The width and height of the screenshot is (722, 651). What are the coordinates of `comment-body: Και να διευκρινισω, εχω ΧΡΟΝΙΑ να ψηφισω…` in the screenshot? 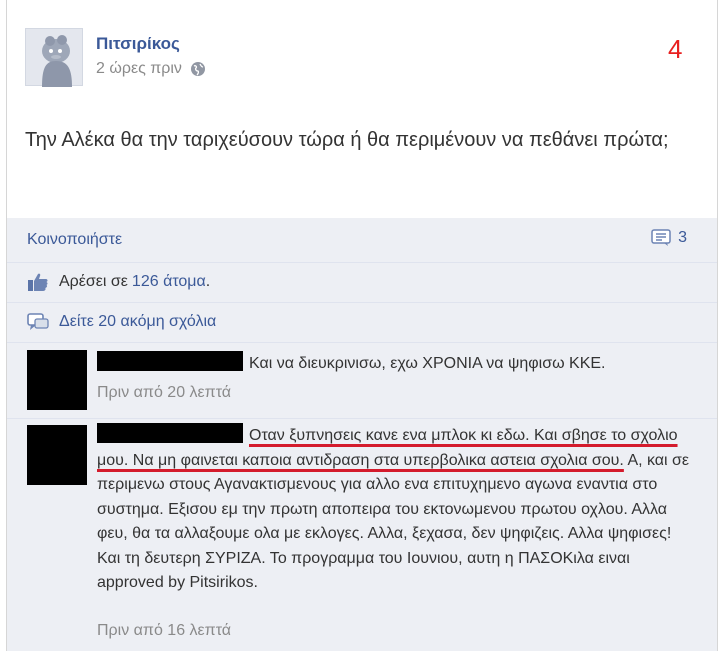 It's located at (397, 364).